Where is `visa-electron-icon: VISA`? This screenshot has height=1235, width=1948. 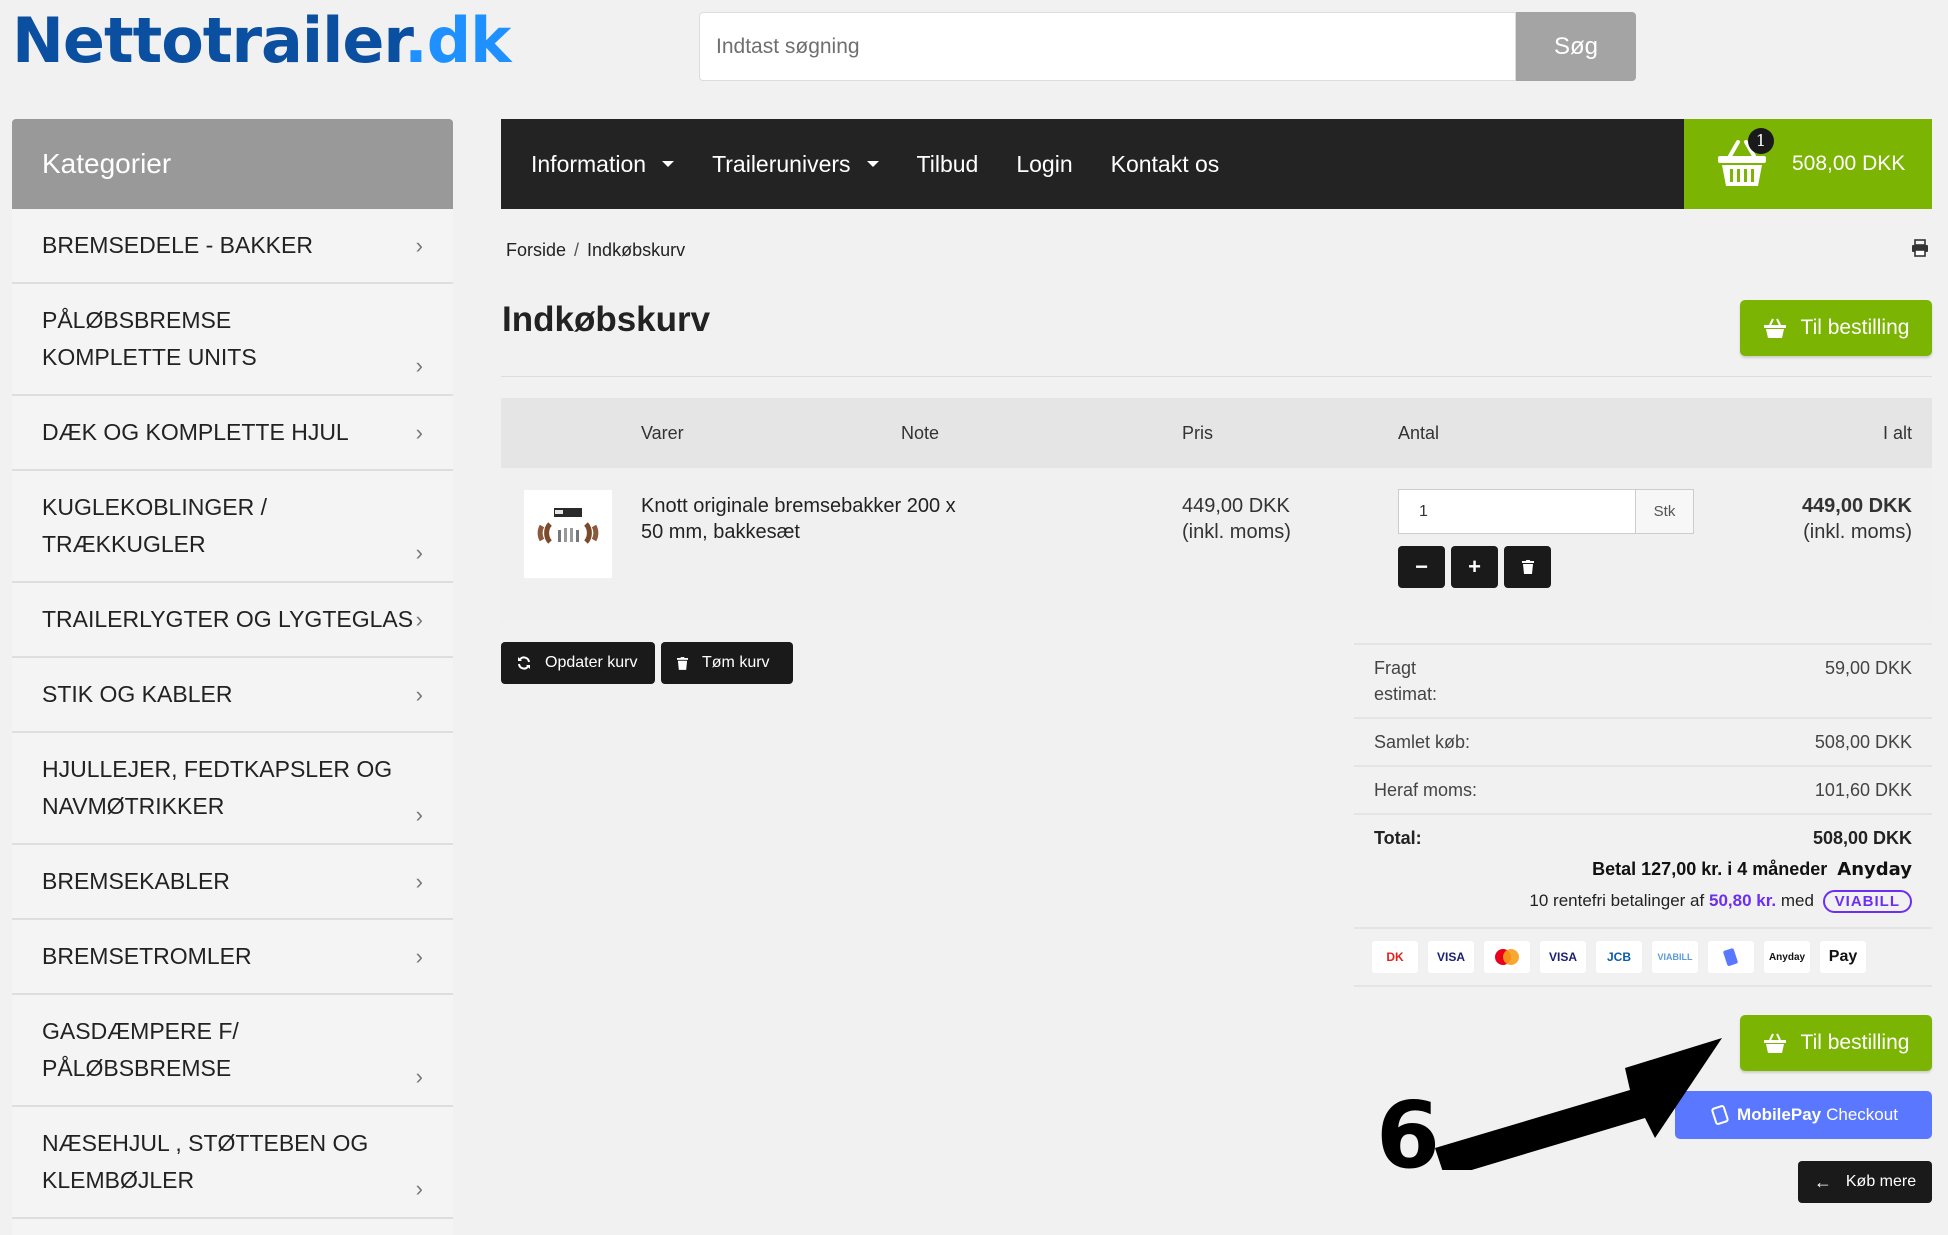 visa-electron-icon: VISA is located at coordinates (1451, 957).